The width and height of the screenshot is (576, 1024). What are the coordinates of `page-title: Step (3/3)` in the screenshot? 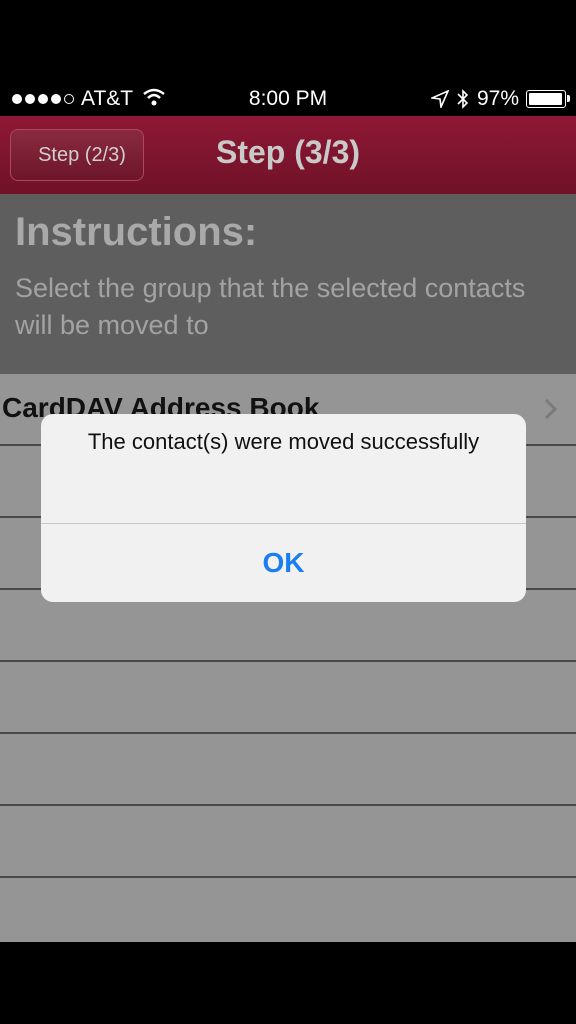 It's located at (288, 152).